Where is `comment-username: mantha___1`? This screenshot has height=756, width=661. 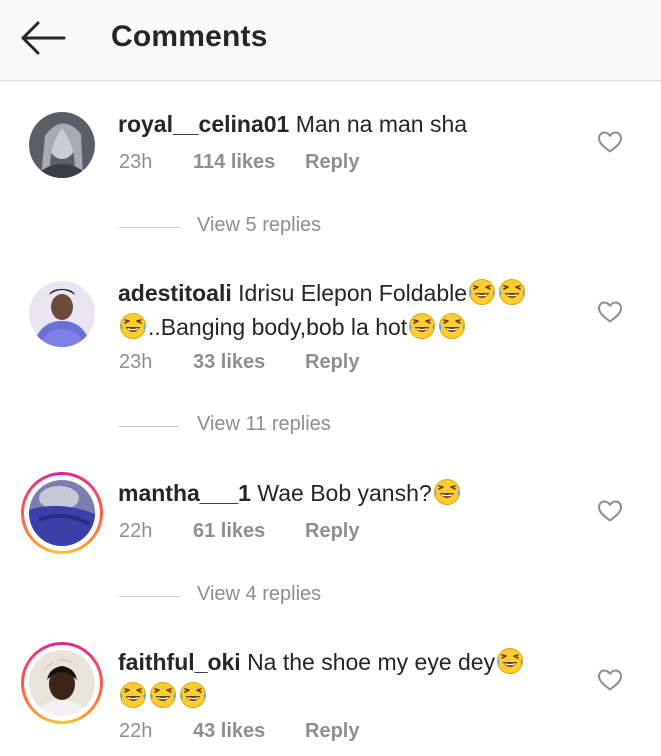 comment-username: mantha___1 is located at coordinates (184, 493).